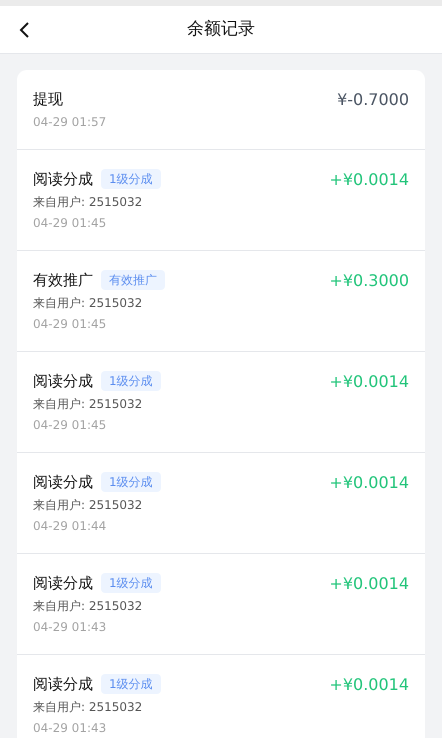  Describe the element at coordinates (63, 280) in the screenshot. I see `record-title: 有效推广` at that location.